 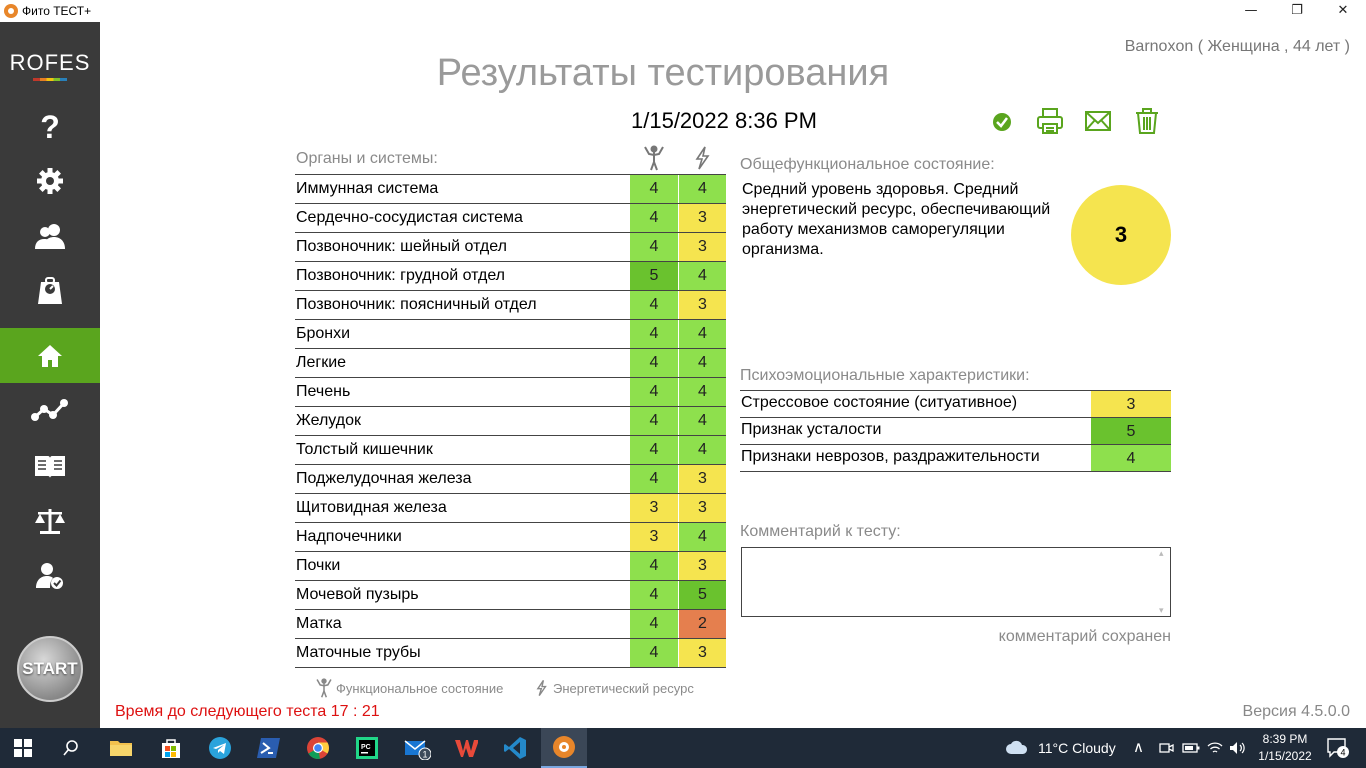 I want to click on users-icon, so click(x=50, y=236).